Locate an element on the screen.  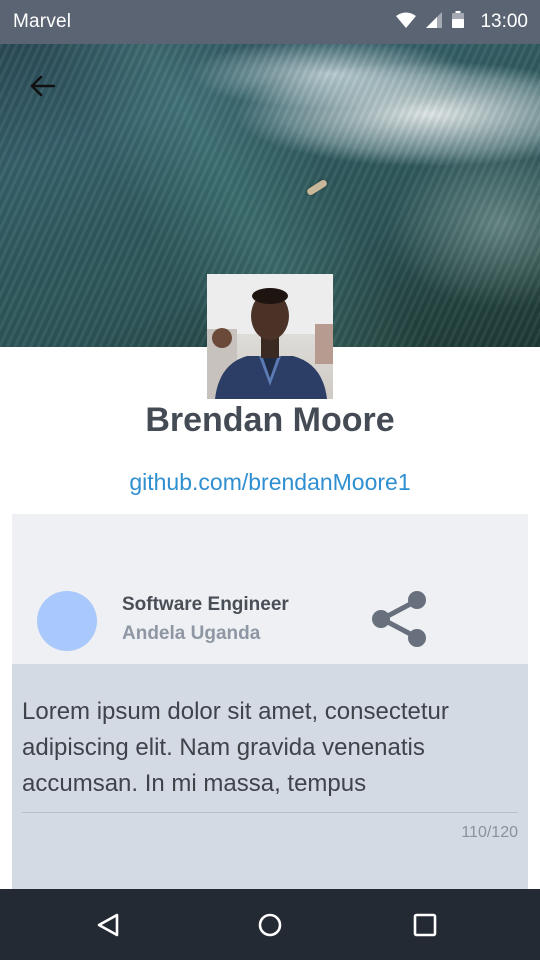
navigation-bar is located at coordinates (270, 924).